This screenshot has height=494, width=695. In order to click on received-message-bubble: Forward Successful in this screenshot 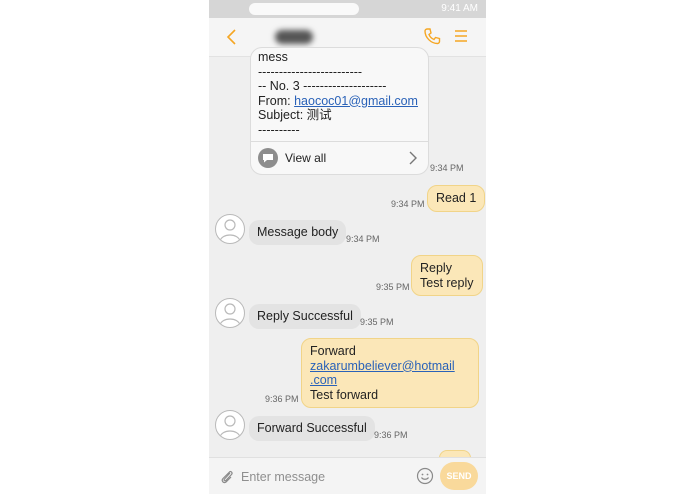, I will do `click(312, 428)`.